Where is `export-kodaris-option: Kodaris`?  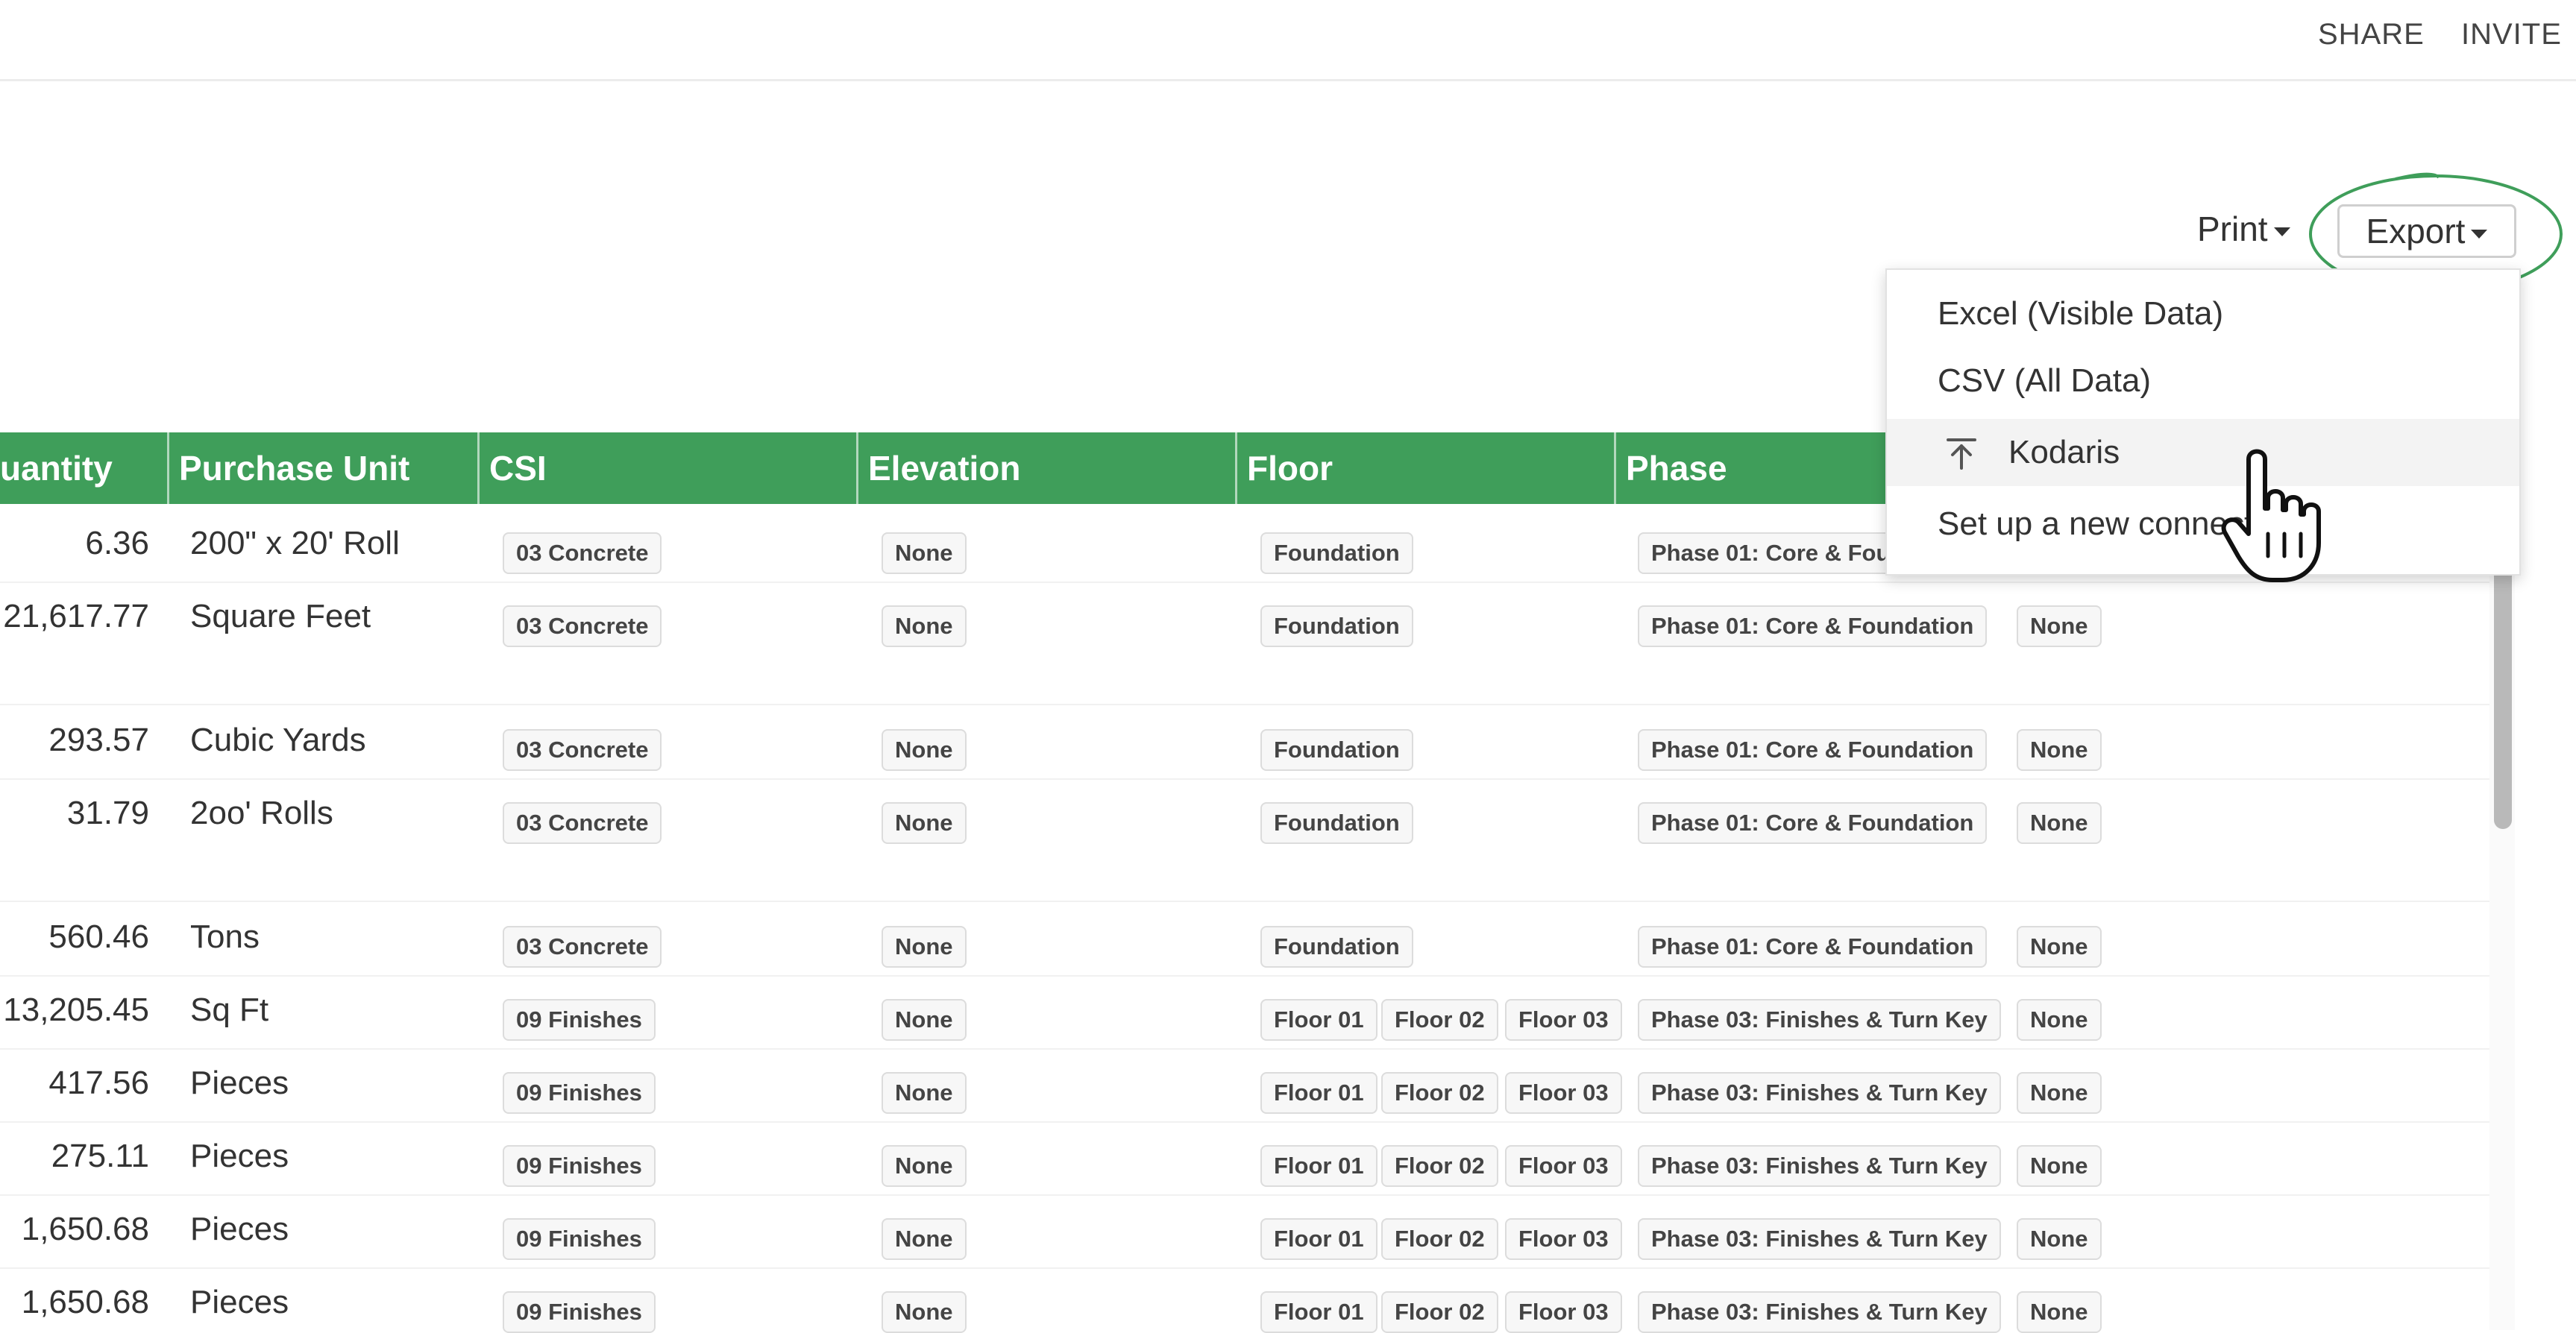
export-kodaris-option: Kodaris is located at coordinates (2203, 452).